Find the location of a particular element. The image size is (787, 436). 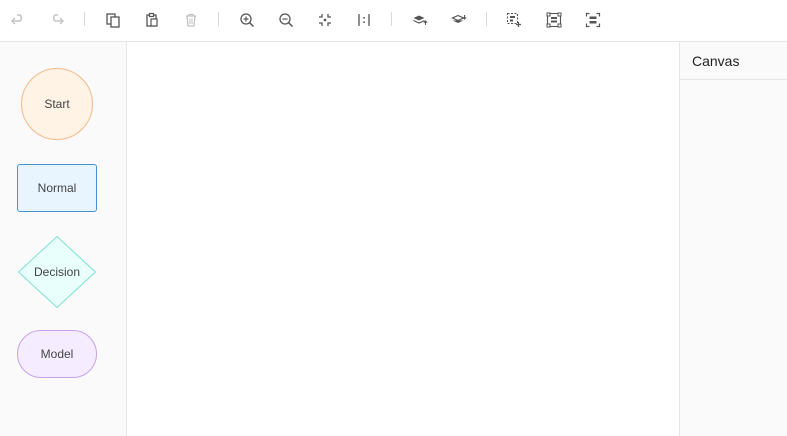

actual-size-button is located at coordinates (364, 20).